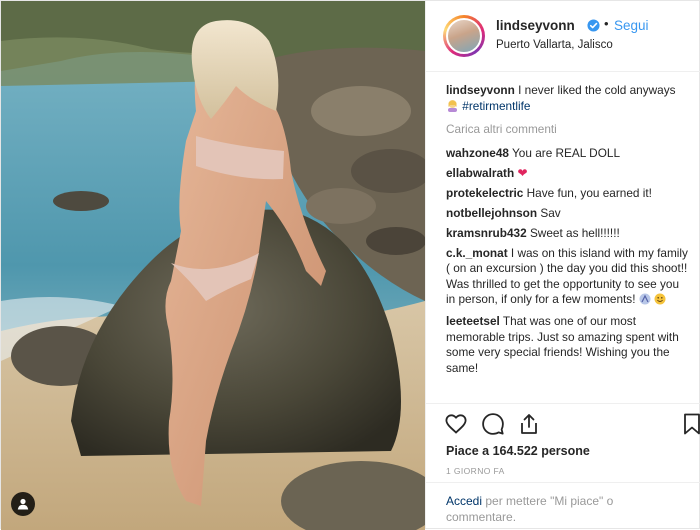 This screenshot has height=530, width=700. What do you see at coordinates (473, 321) in the screenshot?
I see `comment-username: leeteetsel` at bounding box center [473, 321].